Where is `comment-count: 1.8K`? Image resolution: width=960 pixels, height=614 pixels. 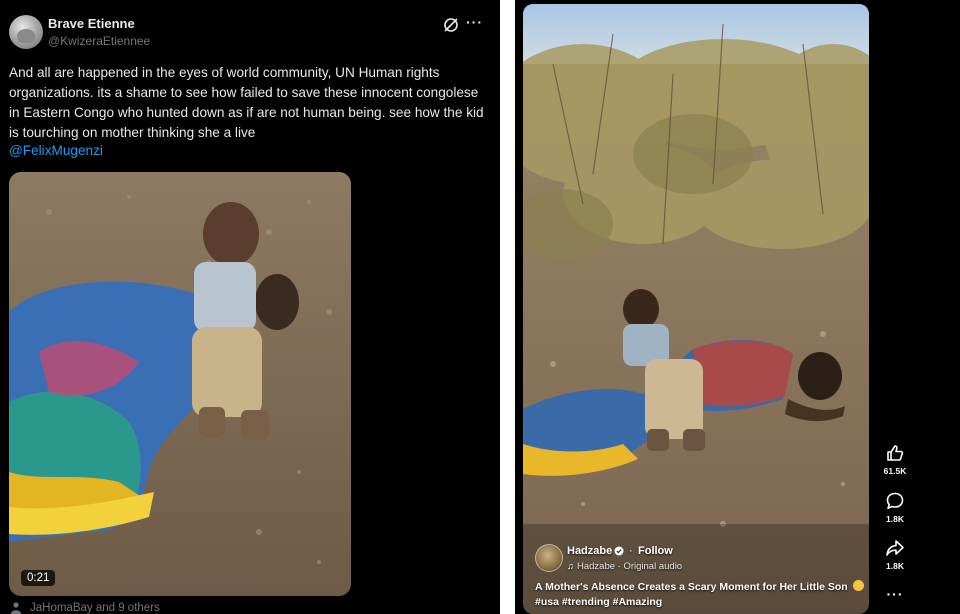 comment-count: 1.8K is located at coordinates (895, 519).